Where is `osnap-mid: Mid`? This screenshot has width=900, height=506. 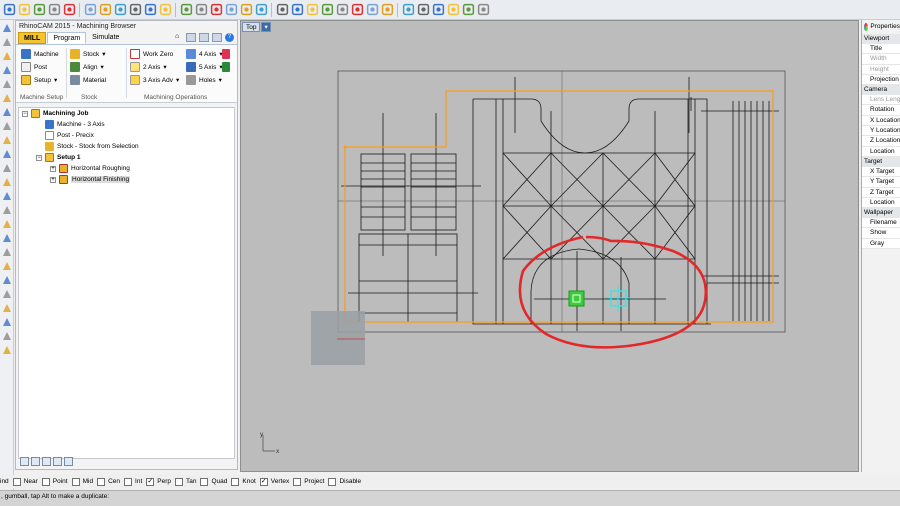
osnap-mid: Mid is located at coordinates (82, 481).